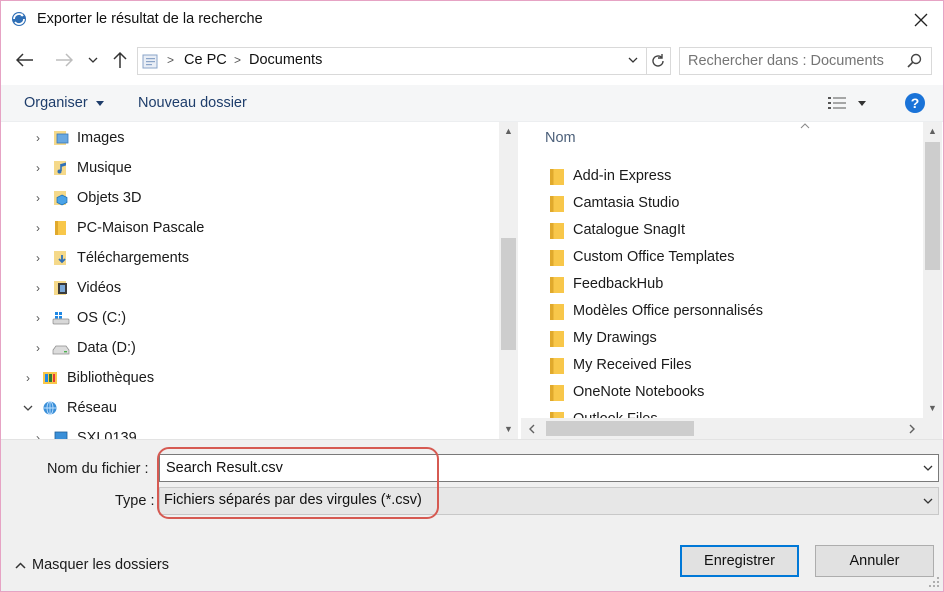  What do you see at coordinates (622, 176) in the screenshot?
I see `file-name: Add-in Express` at bounding box center [622, 176].